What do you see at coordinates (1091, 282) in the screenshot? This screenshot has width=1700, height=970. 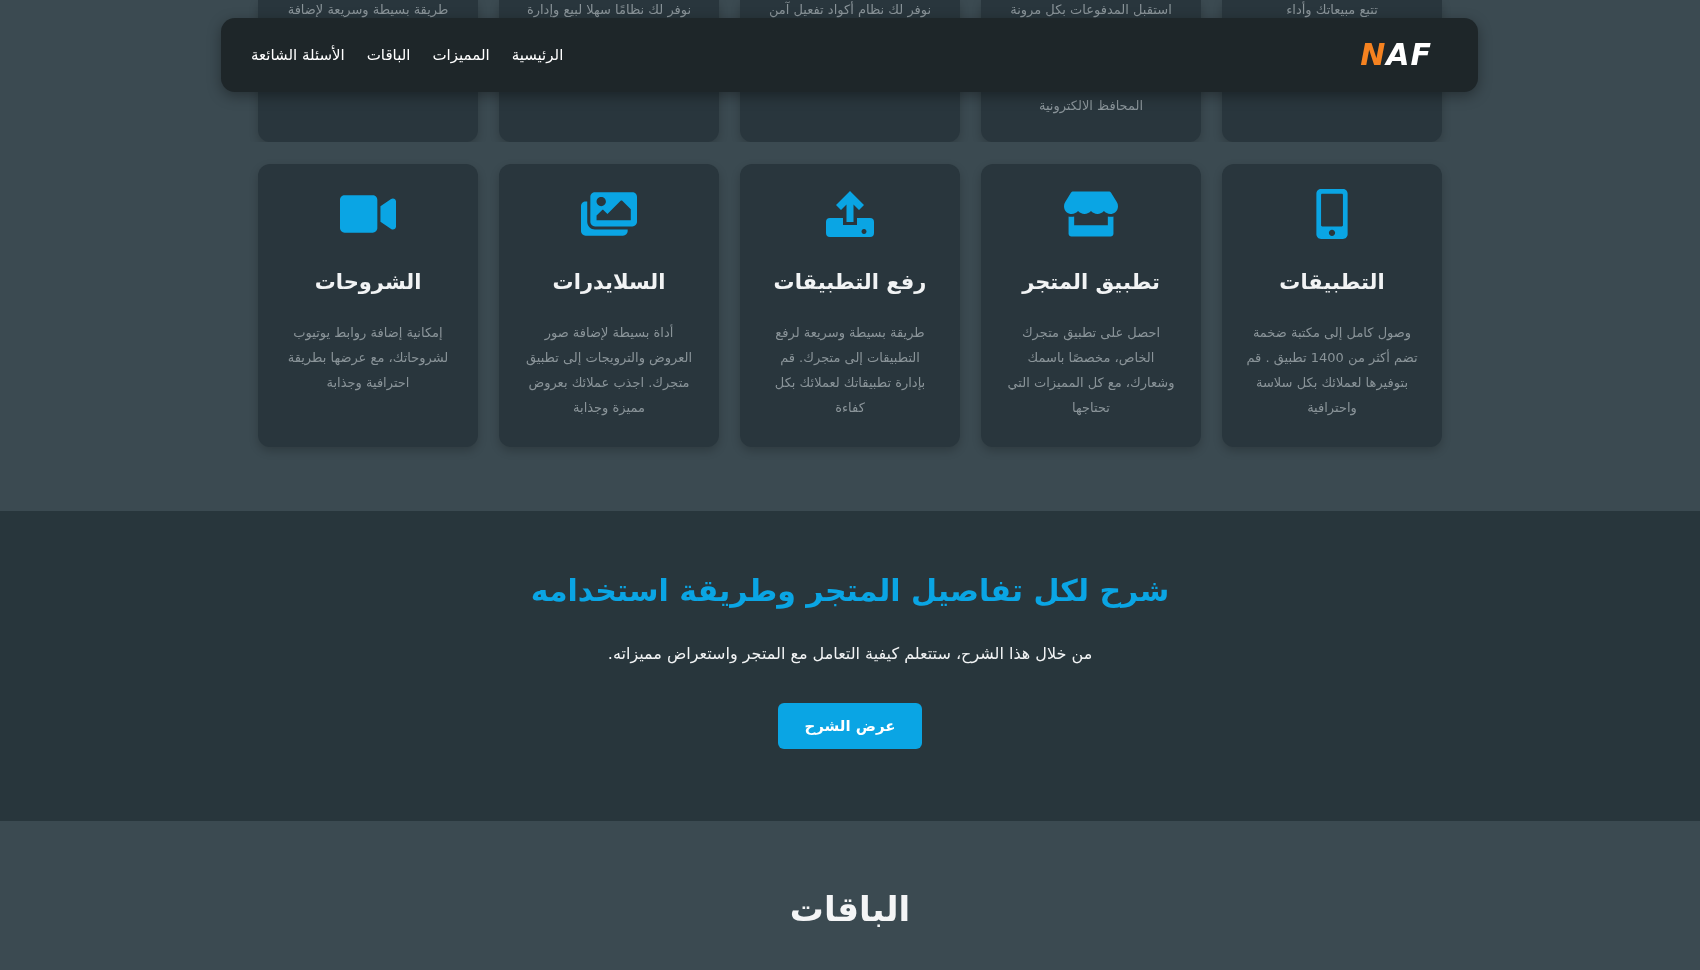 I see `card-title: تطبيق المتجر` at bounding box center [1091, 282].